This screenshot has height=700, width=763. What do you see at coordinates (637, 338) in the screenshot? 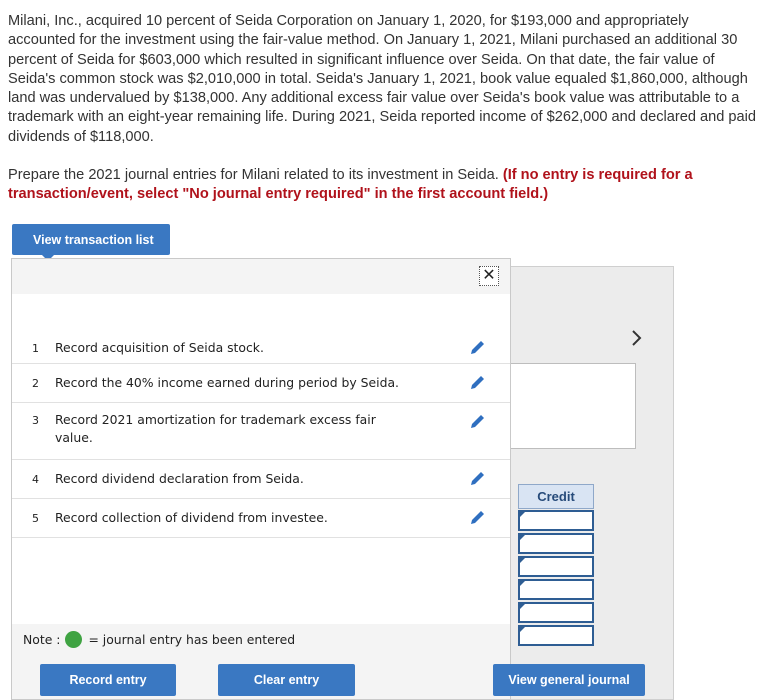
I see `chevron-right-icon` at bounding box center [637, 338].